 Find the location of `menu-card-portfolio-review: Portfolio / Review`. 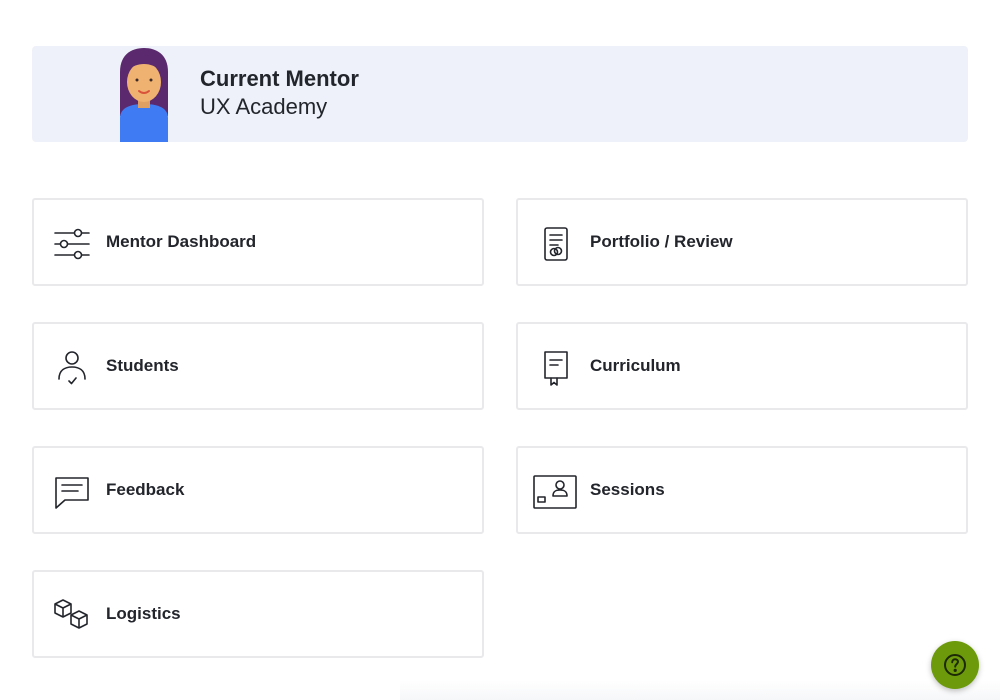

menu-card-portfolio-review: Portfolio / Review is located at coordinates (742, 242).